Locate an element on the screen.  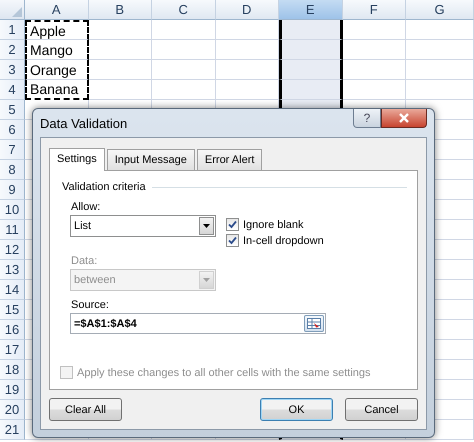
row-header: 15 is located at coordinates (12, 310).